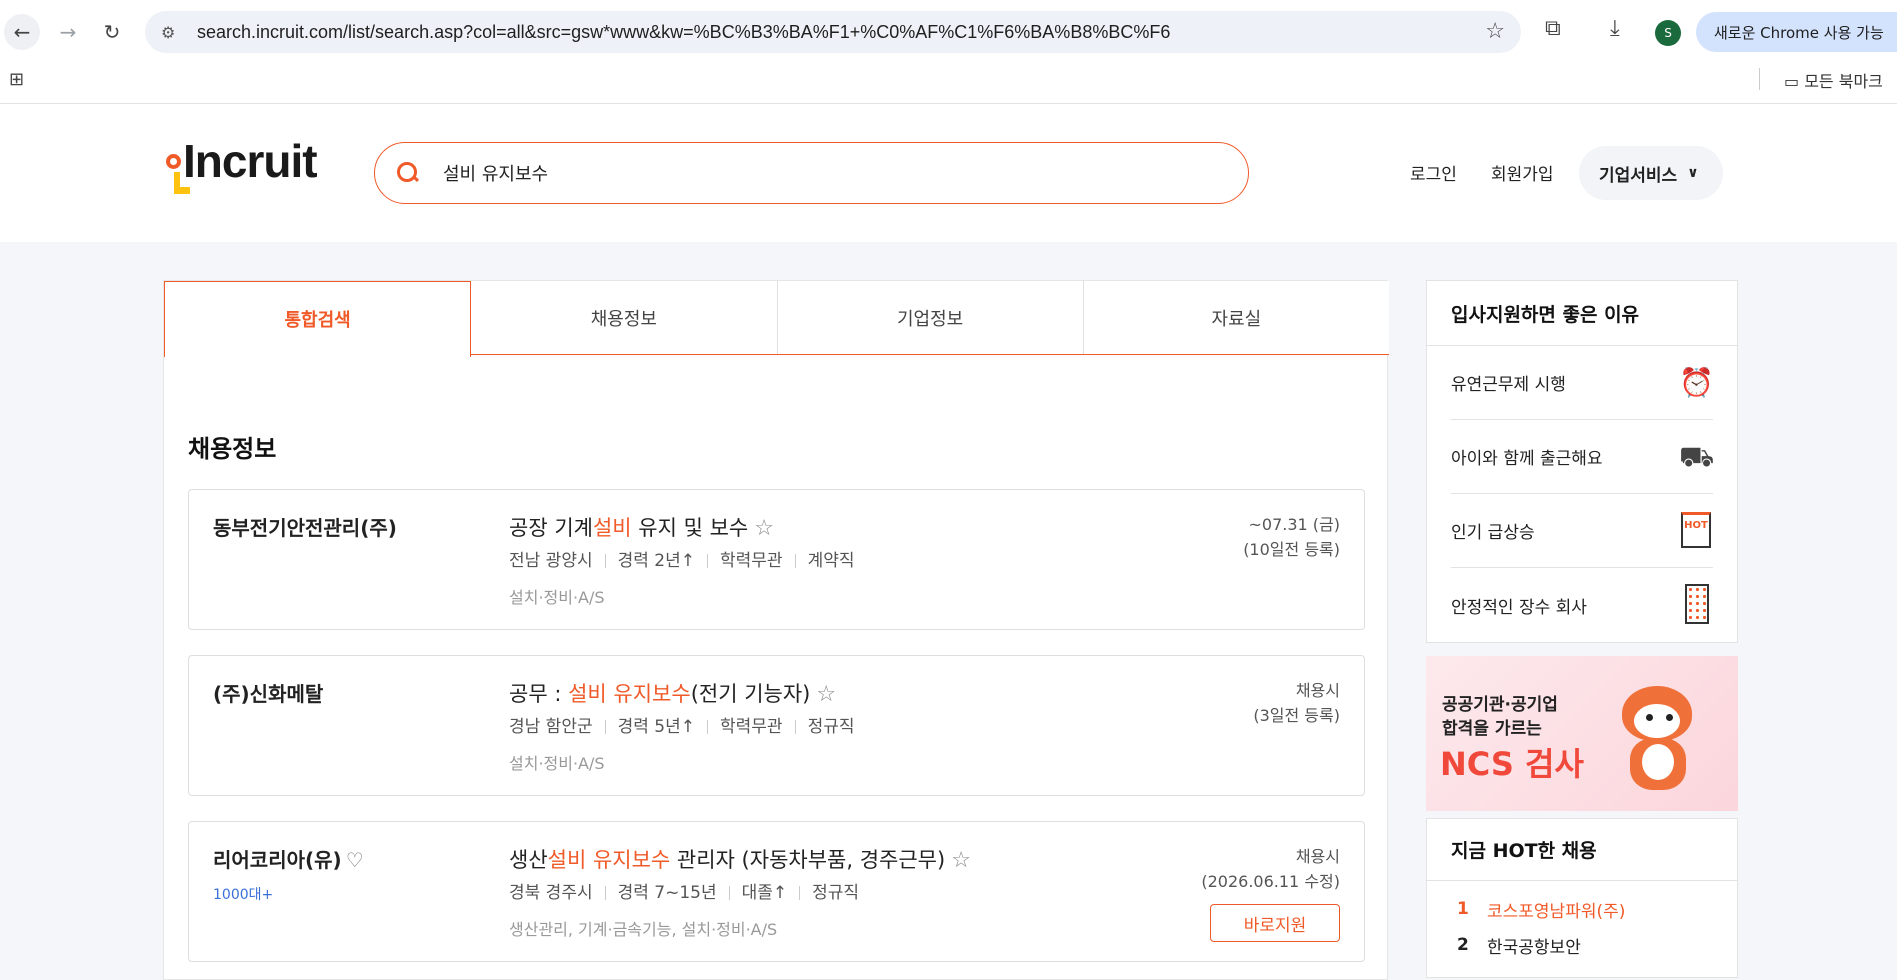 This screenshot has height=980, width=1897. What do you see at coordinates (643, 929) in the screenshot?
I see `job-category: 생산관리, 기계·금속기능, 설치·정비·A/S` at bounding box center [643, 929].